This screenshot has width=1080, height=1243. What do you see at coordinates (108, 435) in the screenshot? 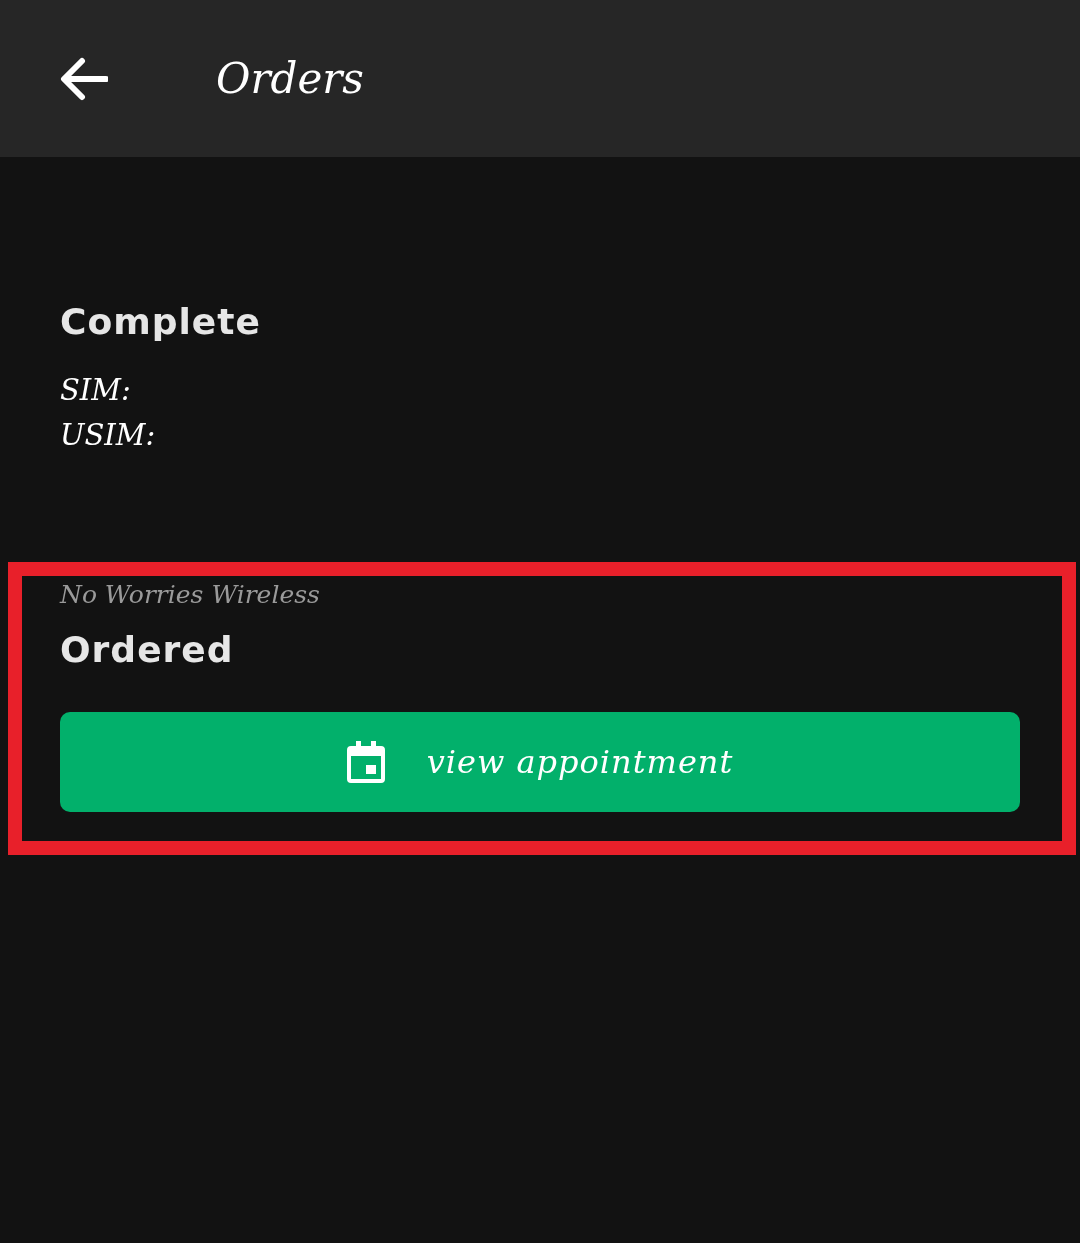
I see `item-label: USIM:` at bounding box center [108, 435].